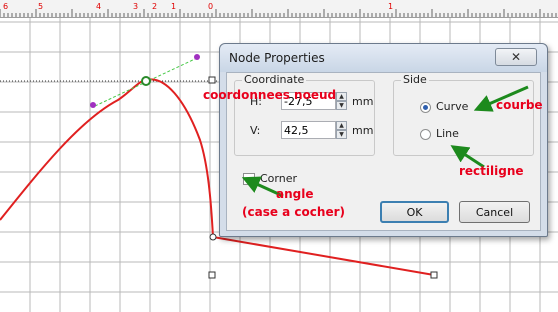 The image size is (558, 312). I want to click on side-group-label: Side, so click(415, 79).